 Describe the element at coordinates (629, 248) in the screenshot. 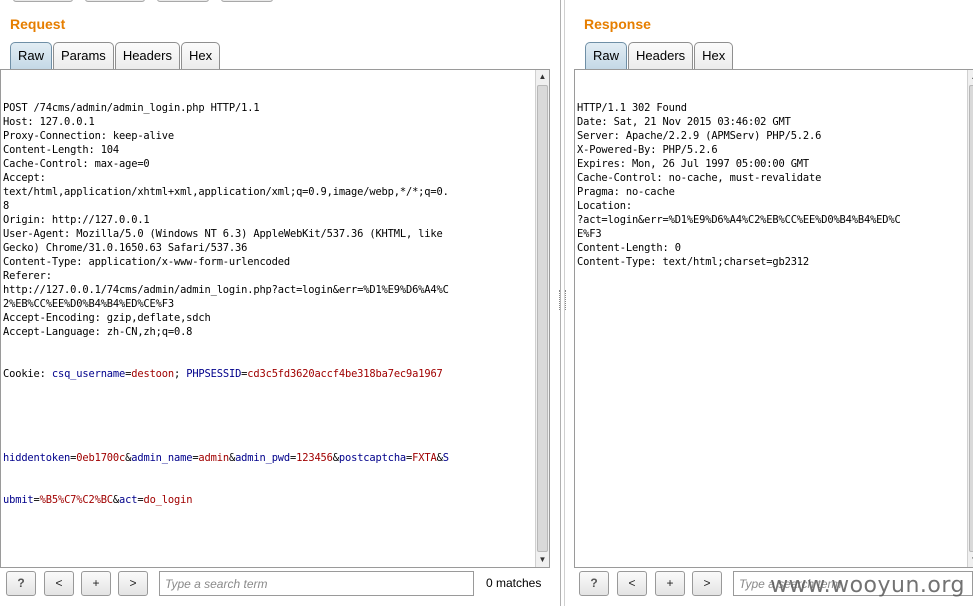

I see `response-line: Content-Length: 0` at that location.